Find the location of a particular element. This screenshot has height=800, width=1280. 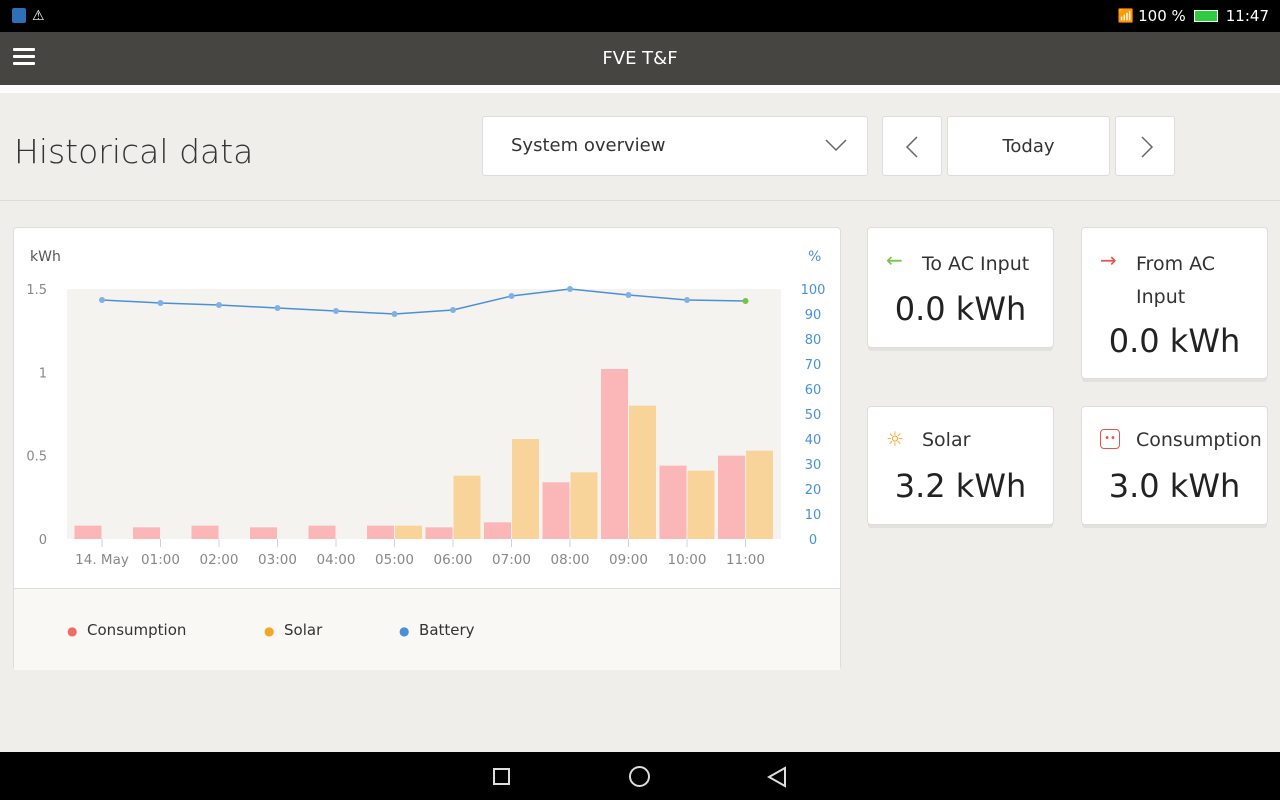

y2-tick-label: 30 is located at coordinates (813, 465).